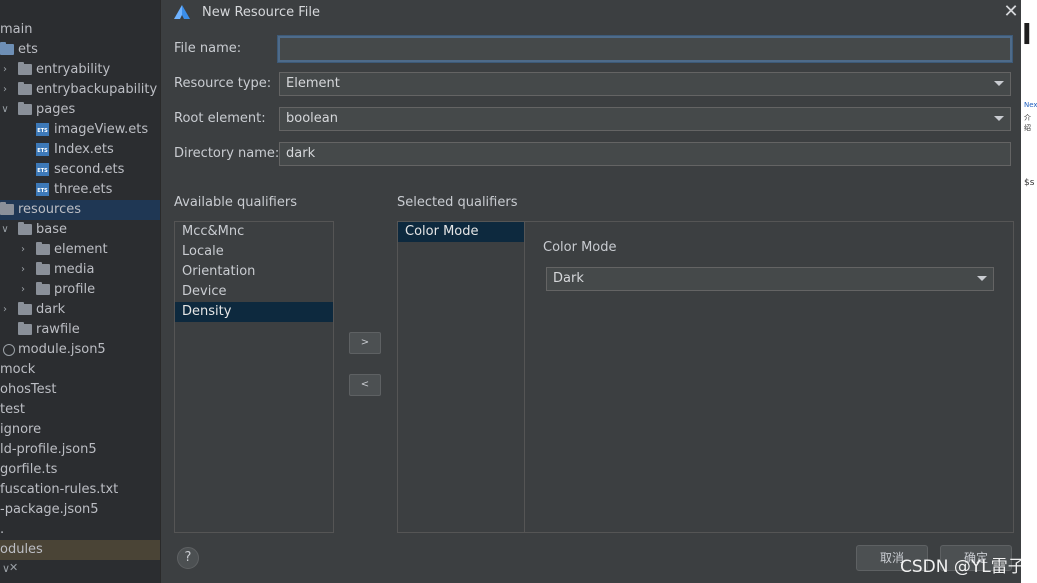 This screenshot has width=1037, height=583. I want to click on tree-item-label: gorfile.ts, so click(29, 469).